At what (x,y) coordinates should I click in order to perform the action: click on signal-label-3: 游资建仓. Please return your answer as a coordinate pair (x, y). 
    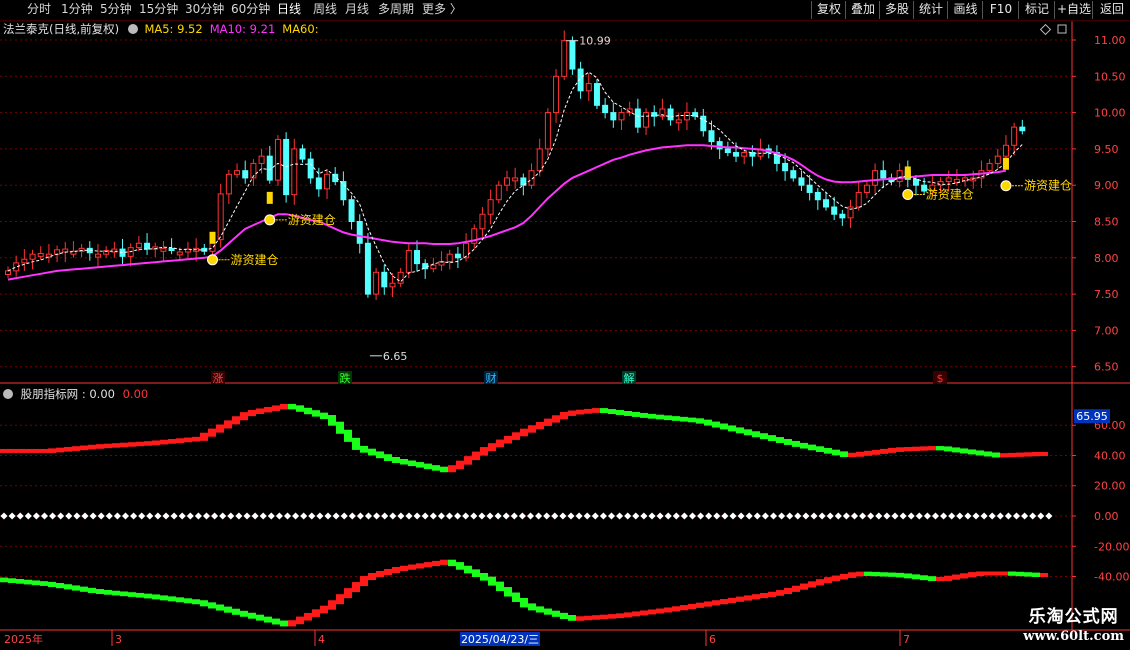
    Looking at the image, I should click on (1048, 186).